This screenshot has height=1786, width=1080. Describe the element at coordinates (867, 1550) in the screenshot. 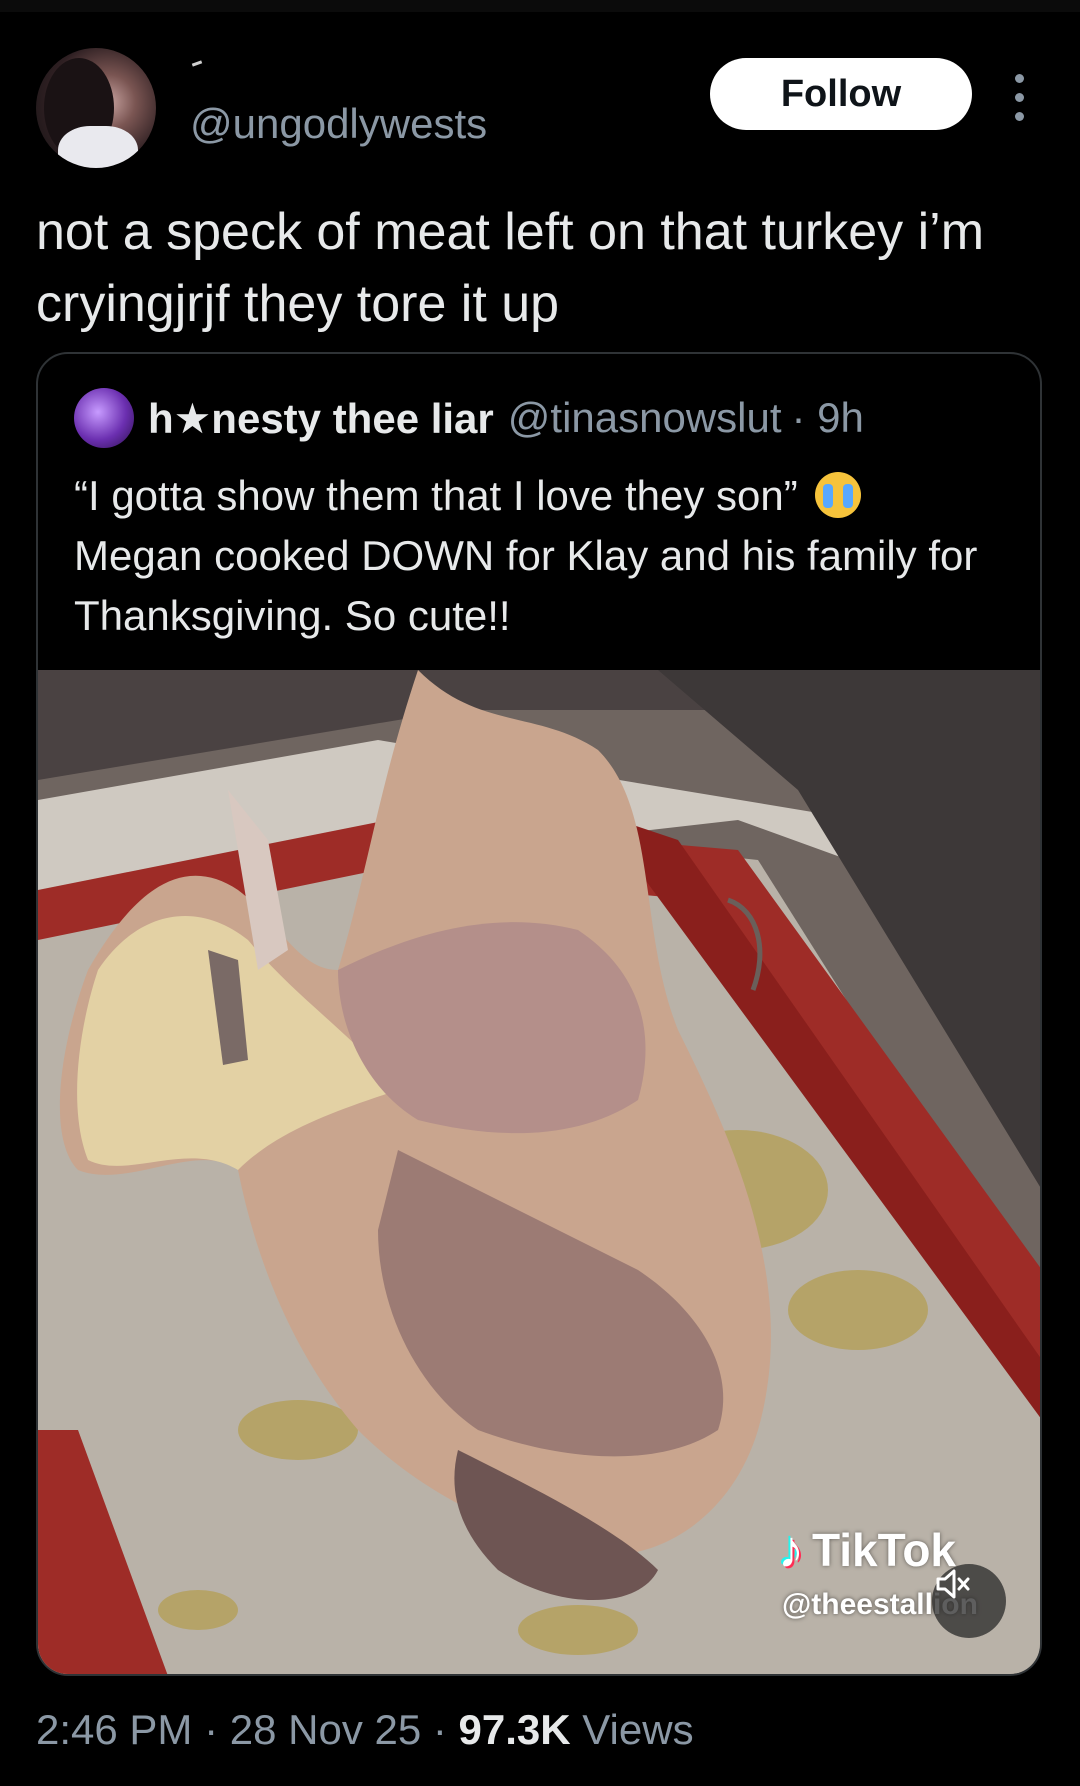

I see `tiktok-watermark: ♪ TikTok` at that location.